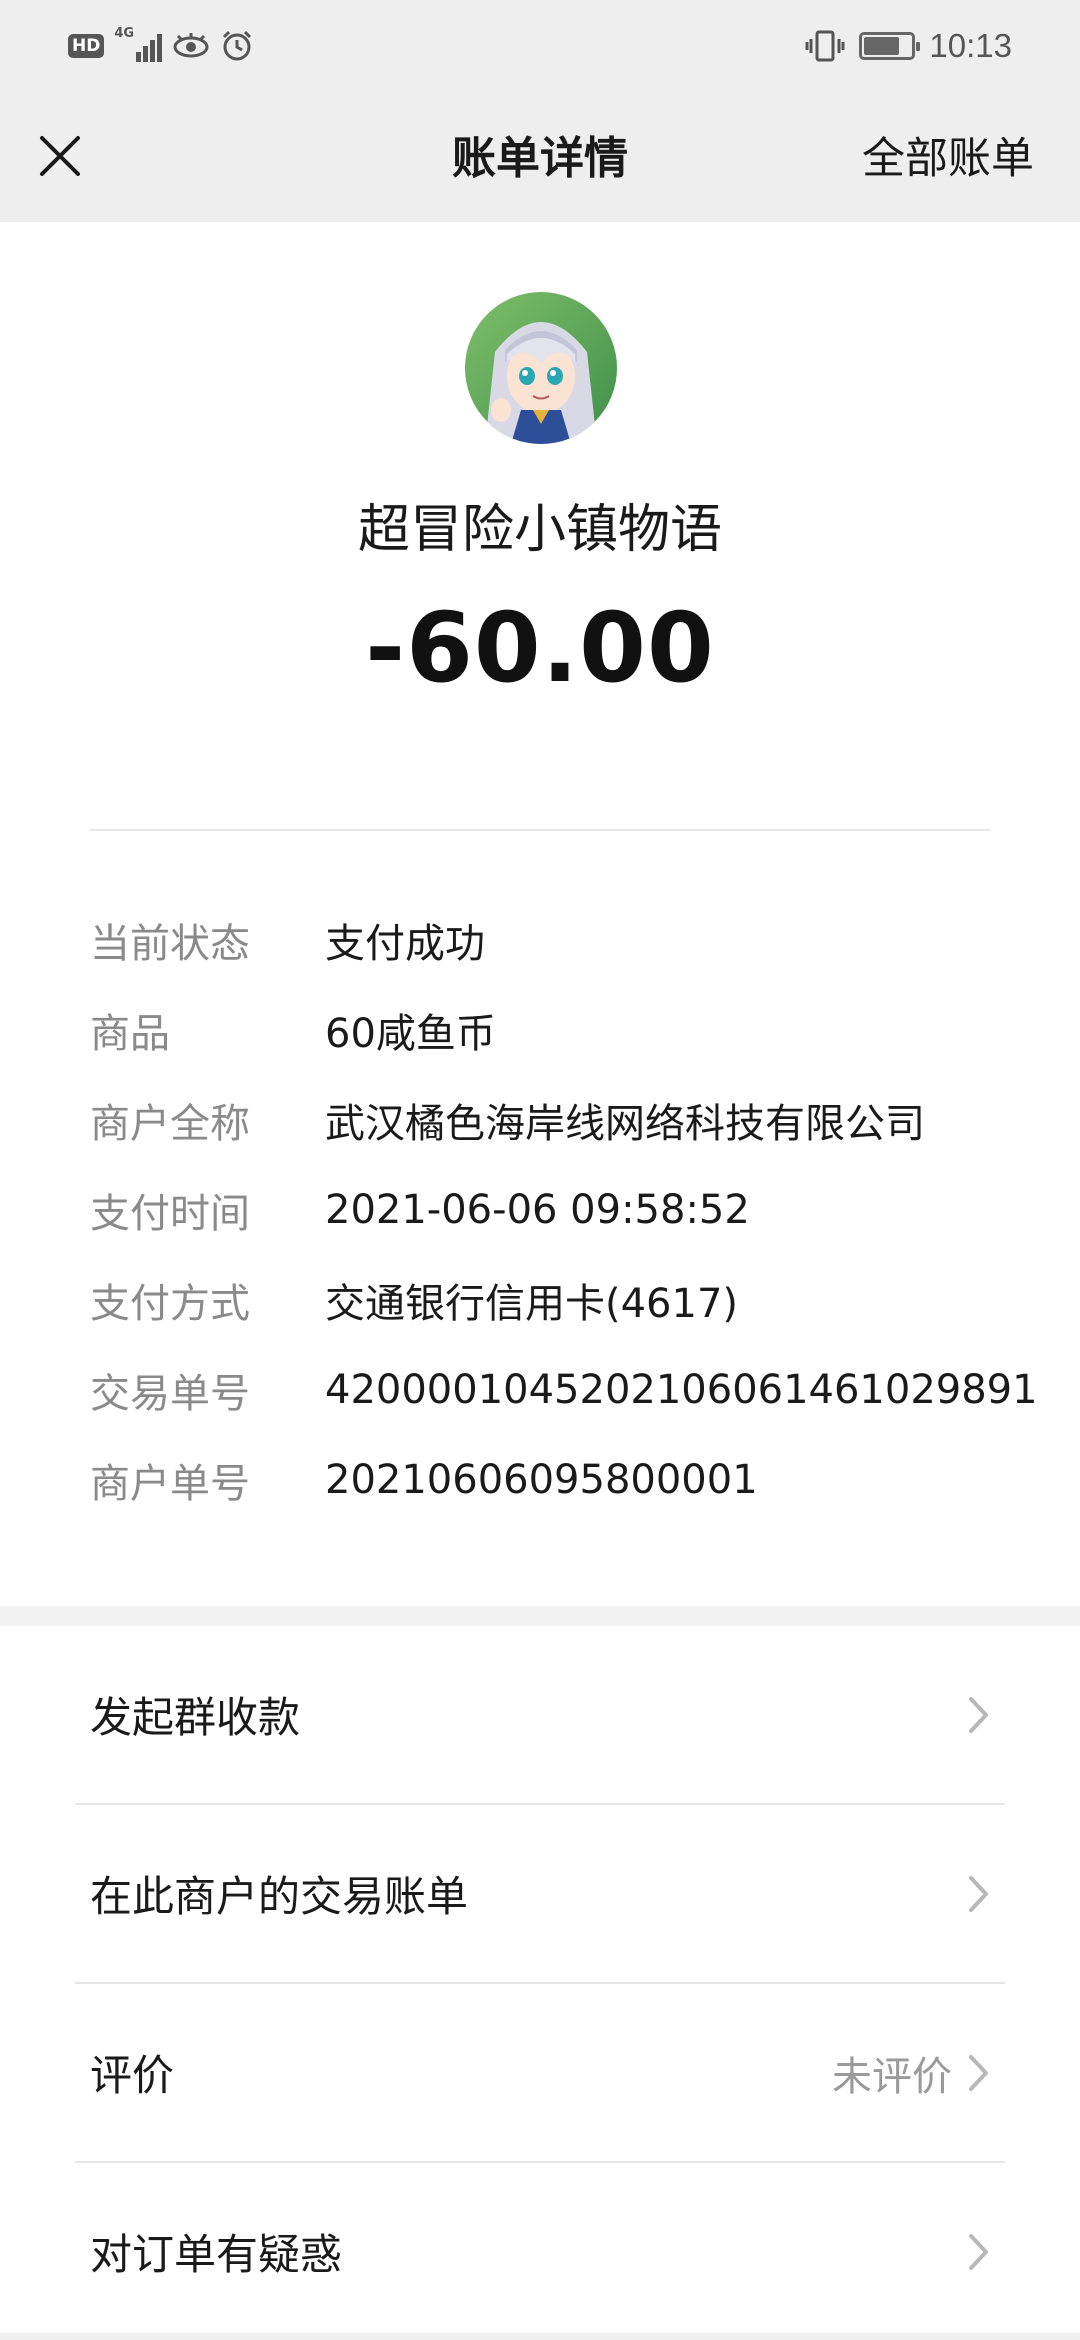 This screenshot has height=2340, width=1080. Describe the element at coordinates (540, 2336) in the screenshot. I see `bottom-edge` at that location.